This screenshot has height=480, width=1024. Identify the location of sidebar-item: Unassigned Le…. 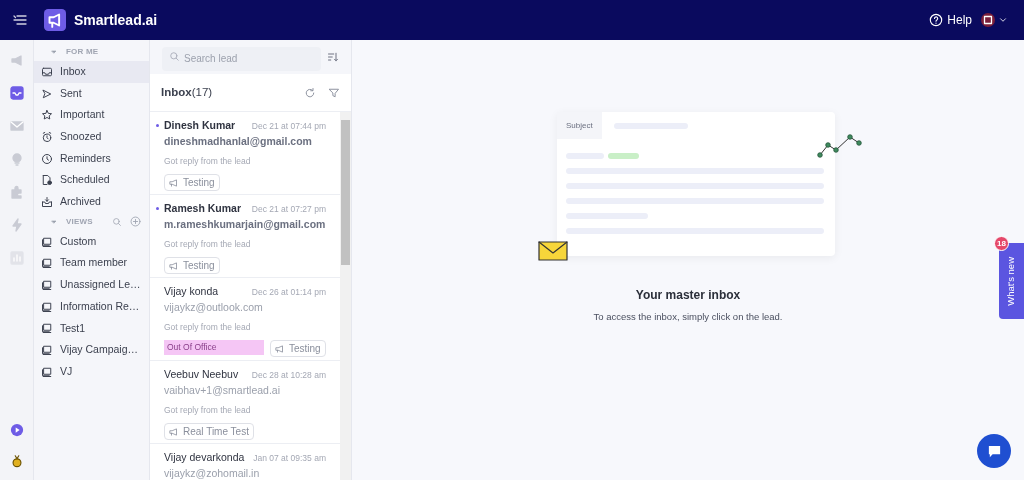
(91, 285).